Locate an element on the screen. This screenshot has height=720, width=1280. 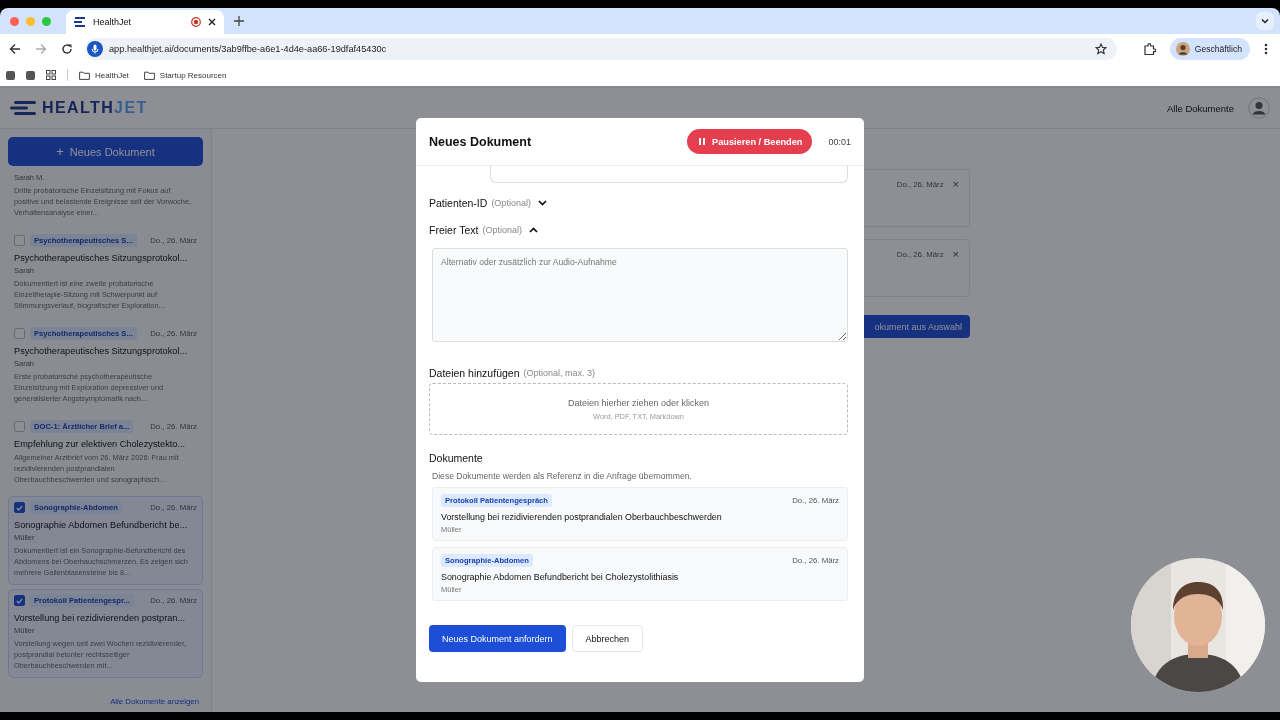
reload-icon is located at coordinates (67, 49).